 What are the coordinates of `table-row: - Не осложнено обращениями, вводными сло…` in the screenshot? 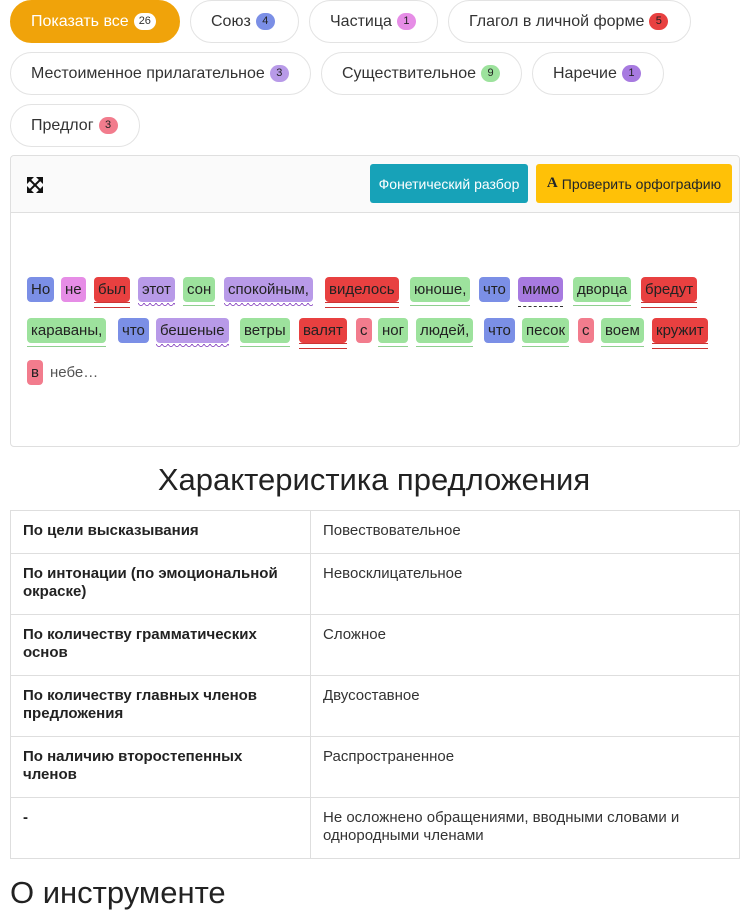 It's located at (375, 828).